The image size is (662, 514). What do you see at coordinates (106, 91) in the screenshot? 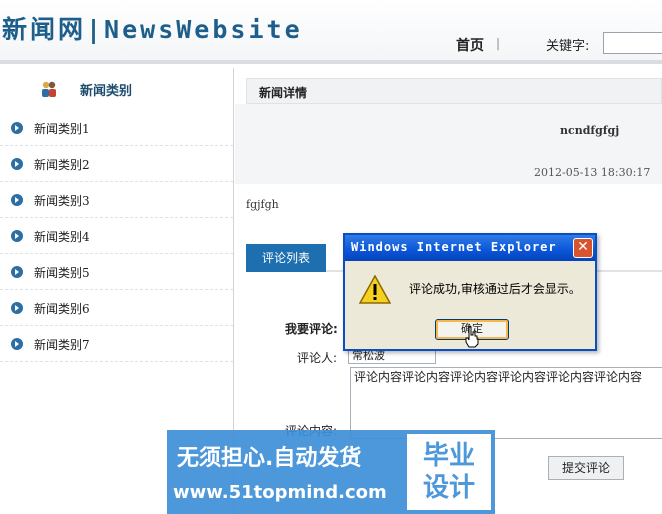
I see `sidebar-title: 新闻类别` at bounding box center [106, 91].